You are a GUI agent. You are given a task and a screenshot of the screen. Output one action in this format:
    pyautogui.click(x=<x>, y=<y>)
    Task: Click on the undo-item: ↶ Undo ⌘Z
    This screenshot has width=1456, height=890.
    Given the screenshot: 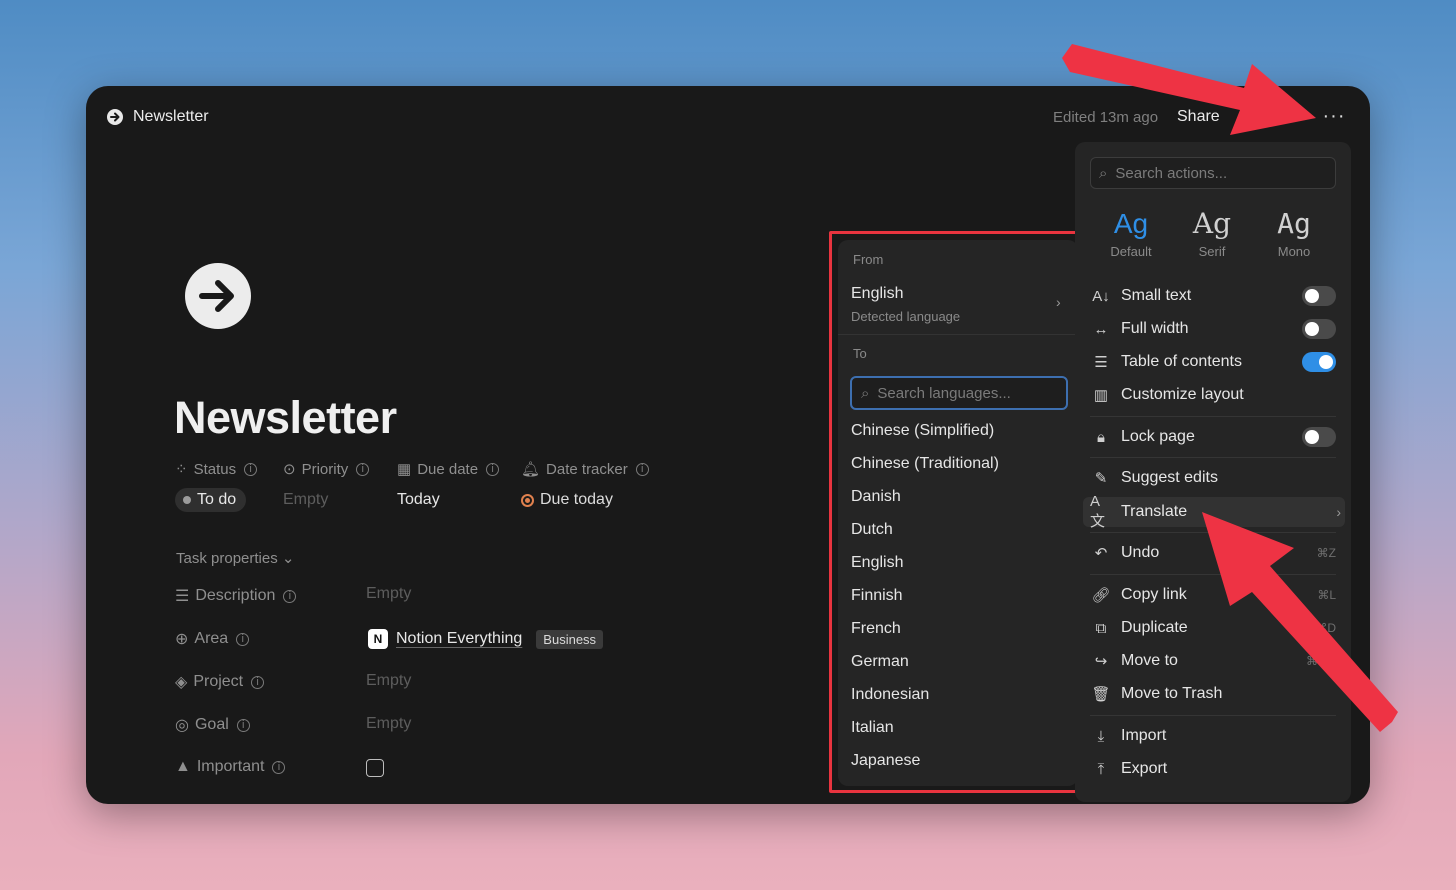 What is the action you would take?
    pyautogui.click(x=1213, y=553)
    